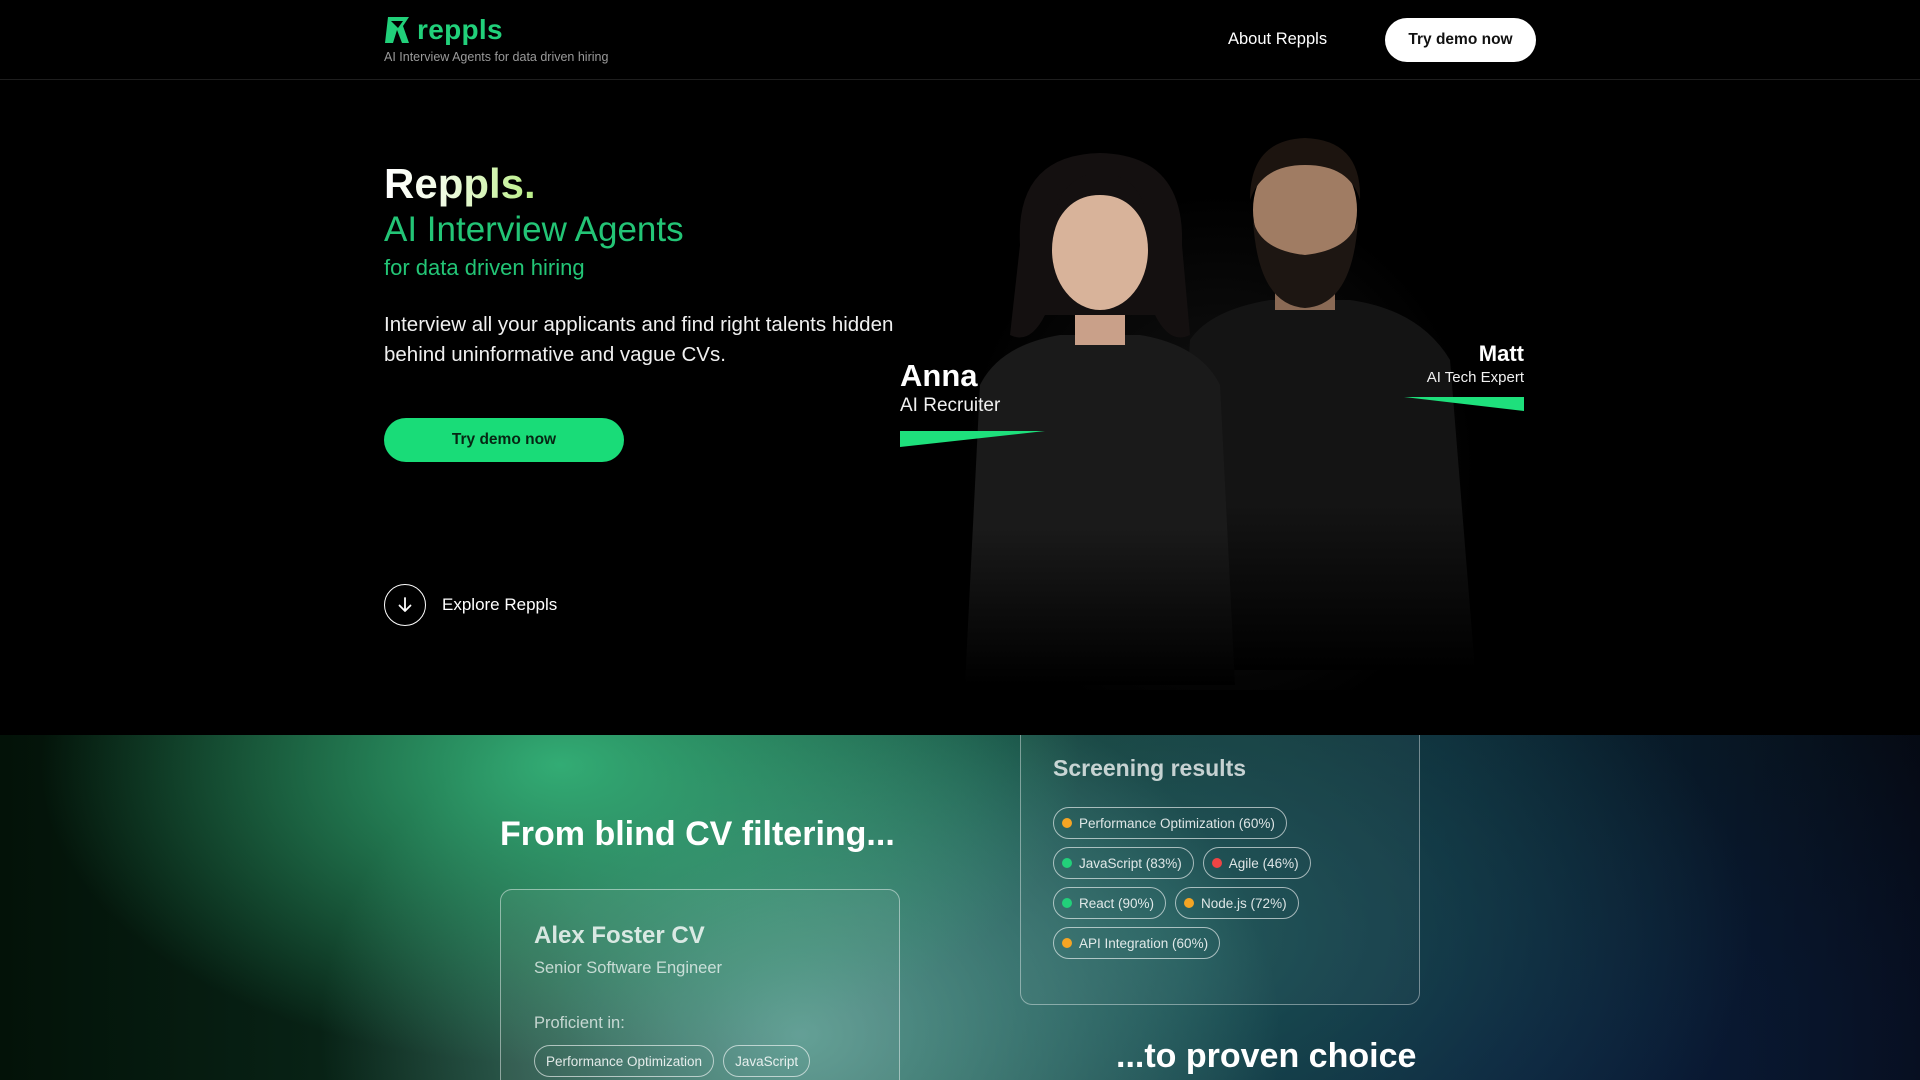 This screenshot has height=1080, width=1920. I want to click on skill-chip: Performance Optimization (60%), so click(1170, 823).